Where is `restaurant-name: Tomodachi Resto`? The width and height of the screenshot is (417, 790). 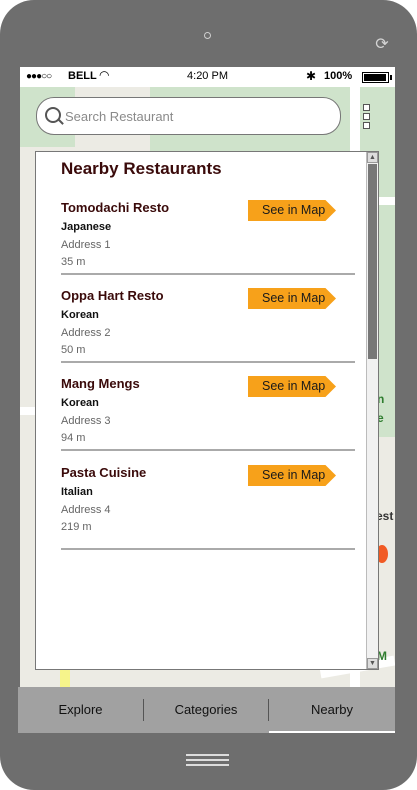 restaurant-name: Tomodachi Resto is located at coordinates (115, 207).